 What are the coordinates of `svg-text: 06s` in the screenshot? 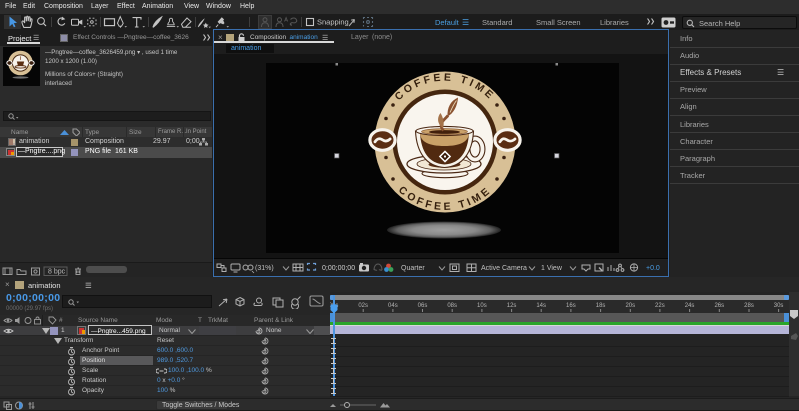 It's located at (423, 306).